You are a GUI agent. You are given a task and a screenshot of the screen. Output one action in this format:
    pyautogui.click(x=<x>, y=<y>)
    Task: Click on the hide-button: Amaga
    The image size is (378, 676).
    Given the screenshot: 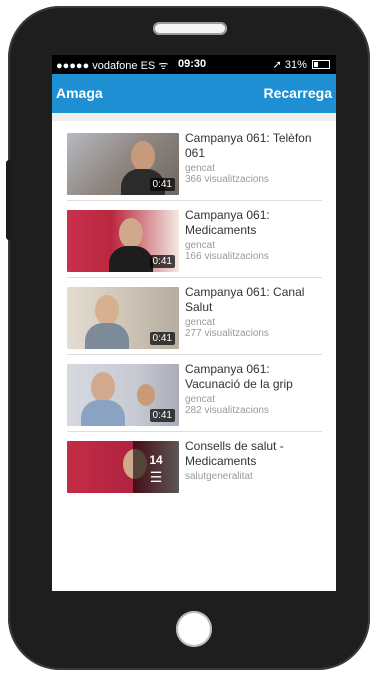 What is the action you would take?
    pyautogui.click(x=79, y=93)
    